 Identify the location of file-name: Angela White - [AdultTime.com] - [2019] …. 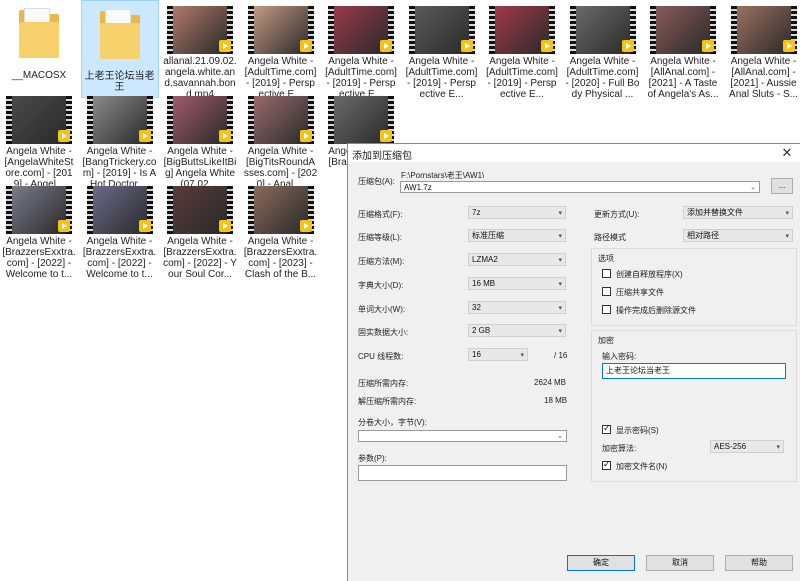
(522, 78).